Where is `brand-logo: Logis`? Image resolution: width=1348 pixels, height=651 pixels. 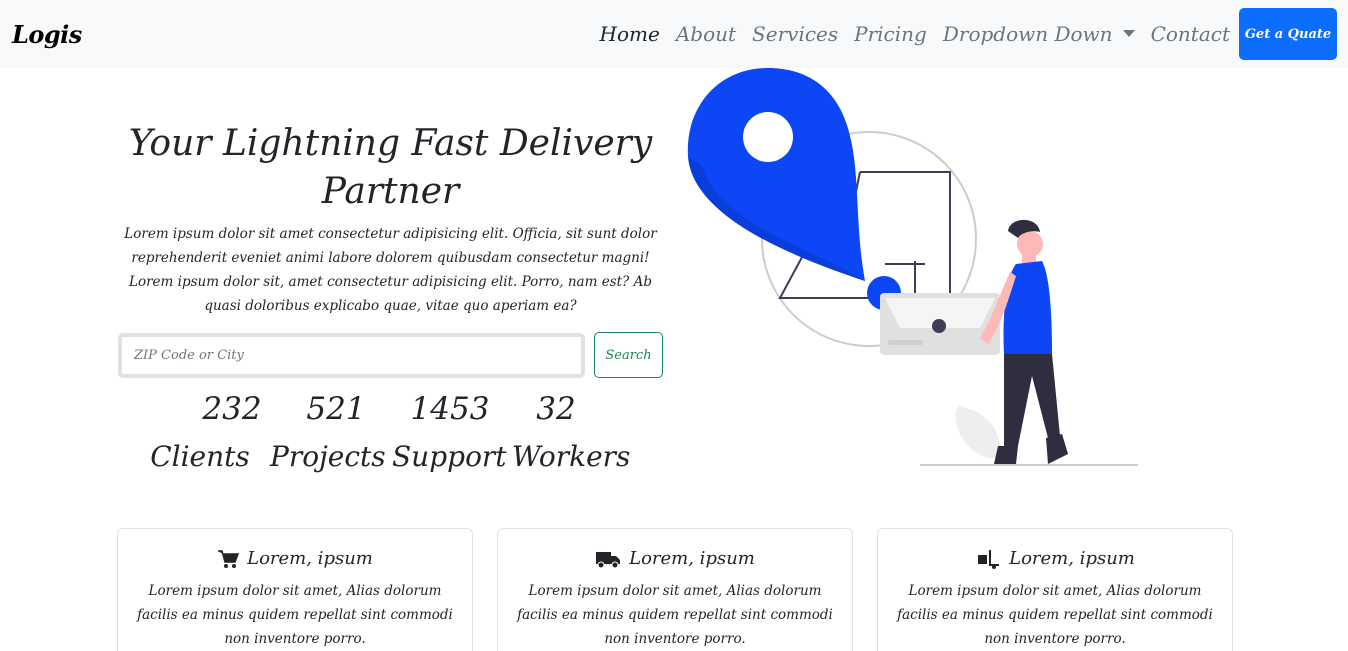
brand-logo: Logis is located at coordinates (47, 34).